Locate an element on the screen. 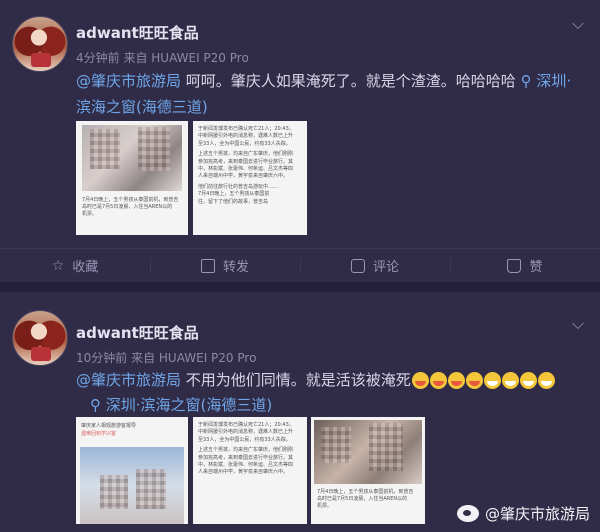 This screenshot has height=532, width=600. post-meta: 4分钟前 来自 HUAWEI P20 Pro is located at coordinates (162, 58).